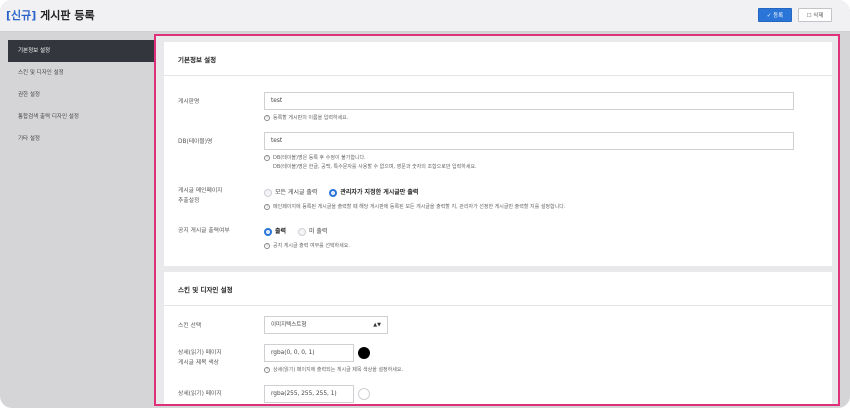 The image size is (850, 408). What do you see at coordinates (204, 231) in the screenshot?
I see `notice-label: 공지 게시글 출력여부` at bounding box center [204, 231].